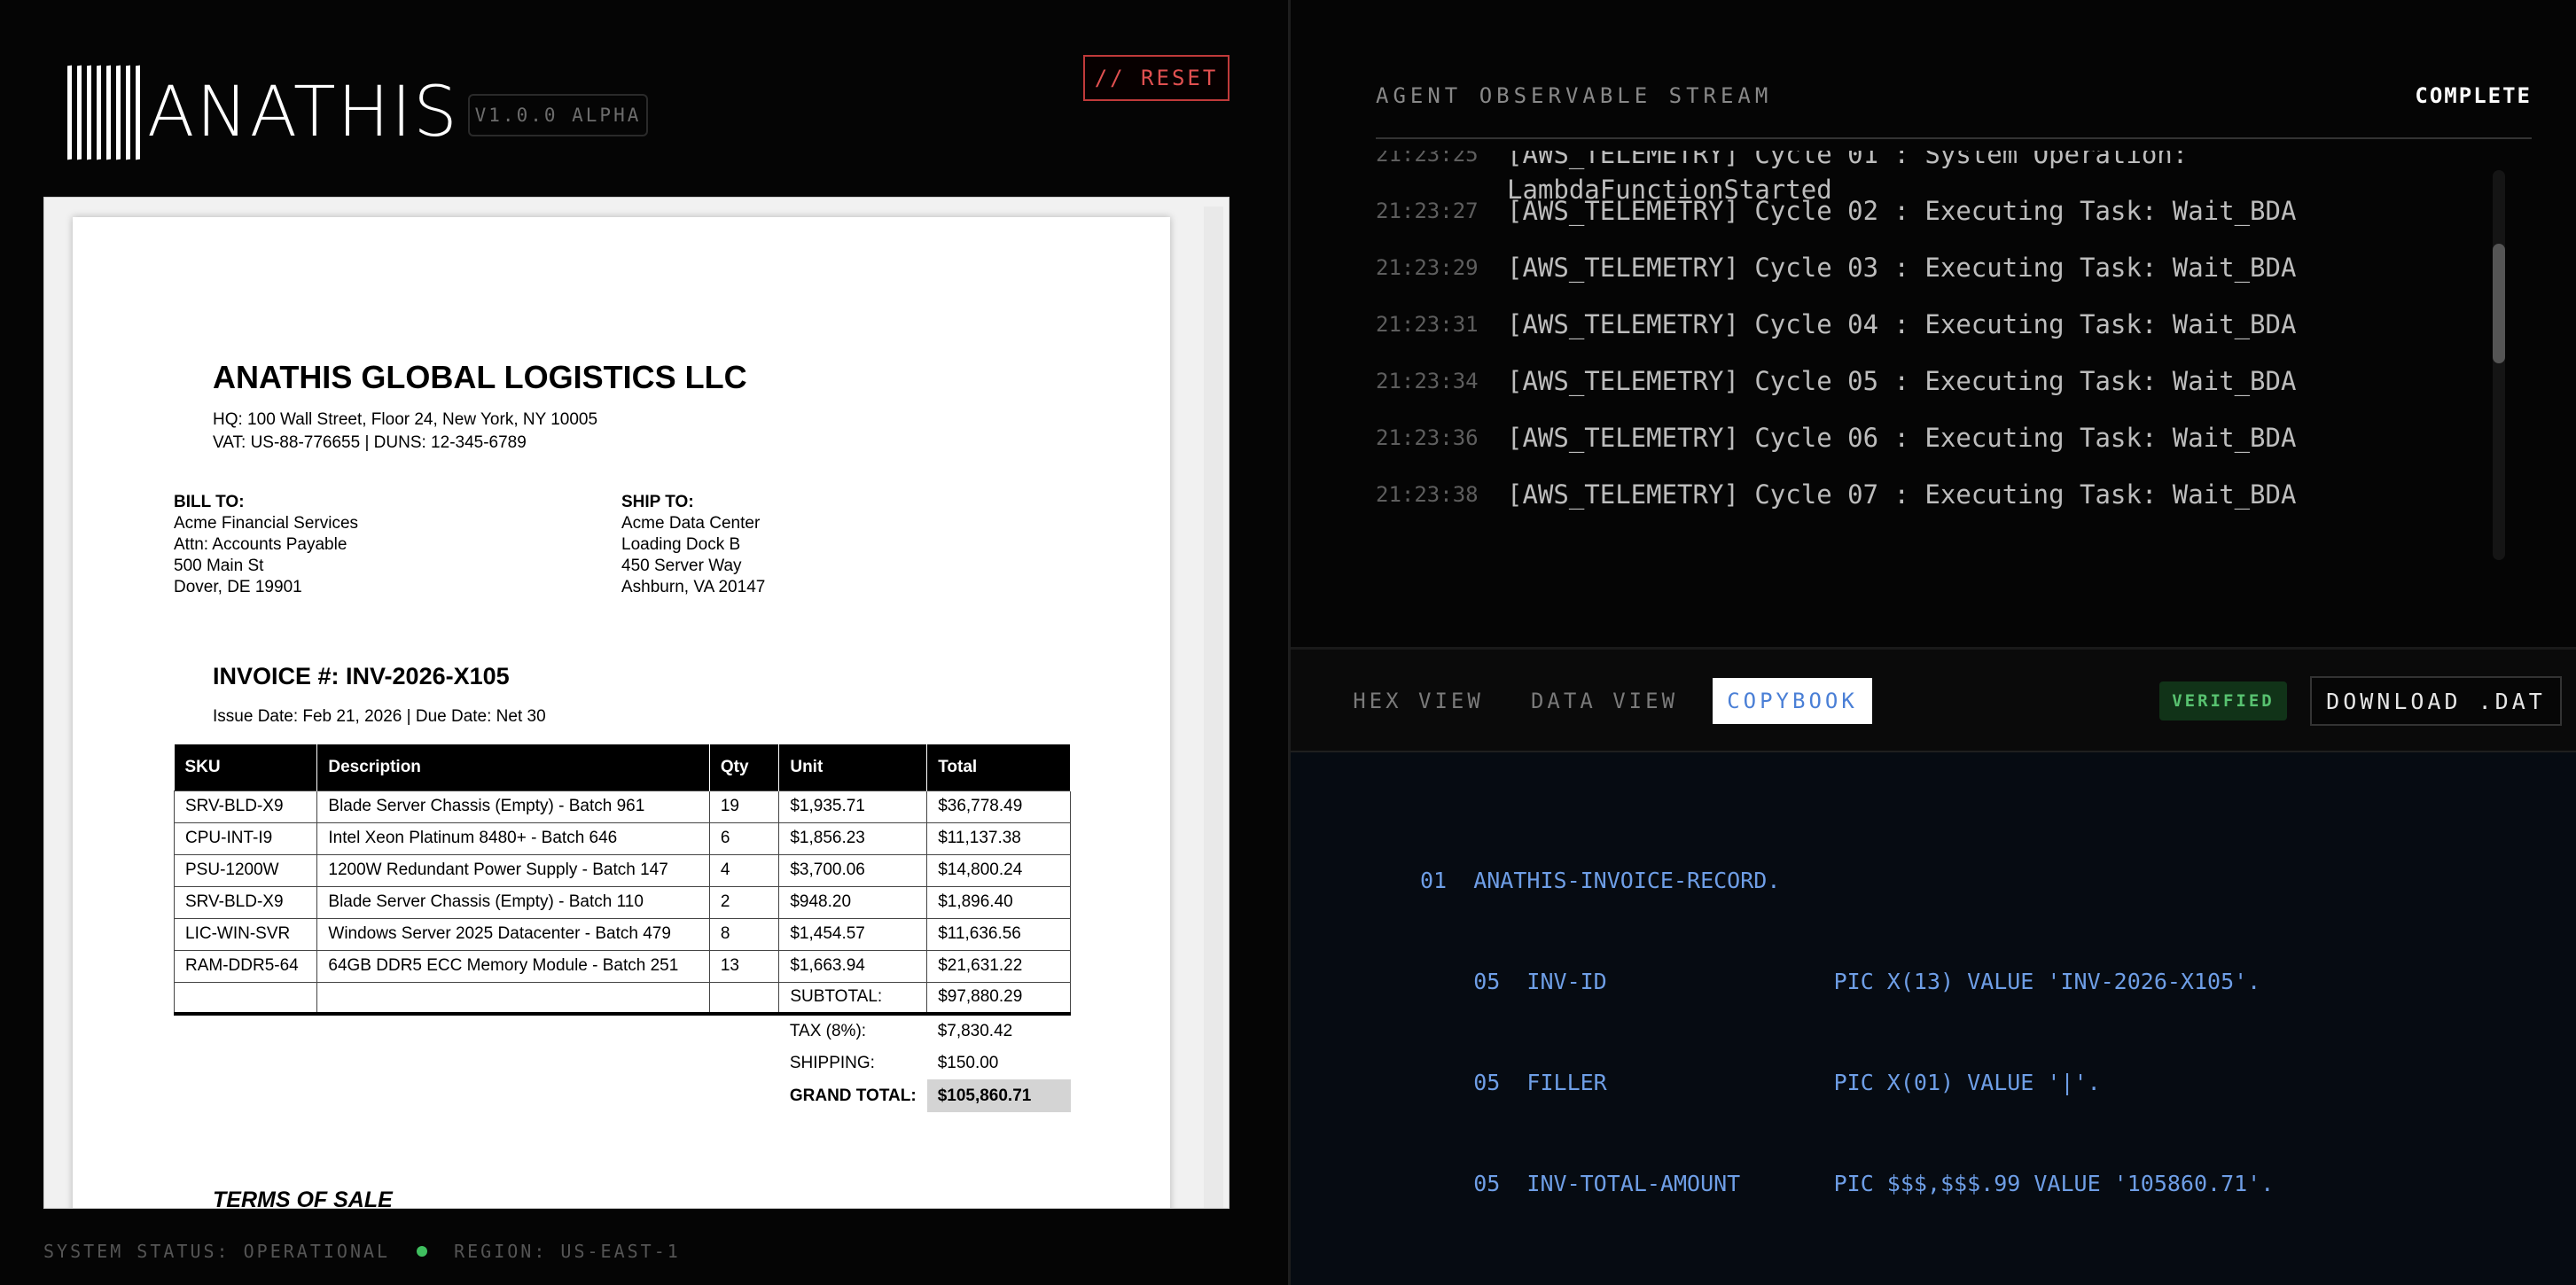 The height and width of the screenshot is (1285, 2576). Describe the element at coordinates (853, 767) in the screenshot. I see `column-header: Unit` at that location.